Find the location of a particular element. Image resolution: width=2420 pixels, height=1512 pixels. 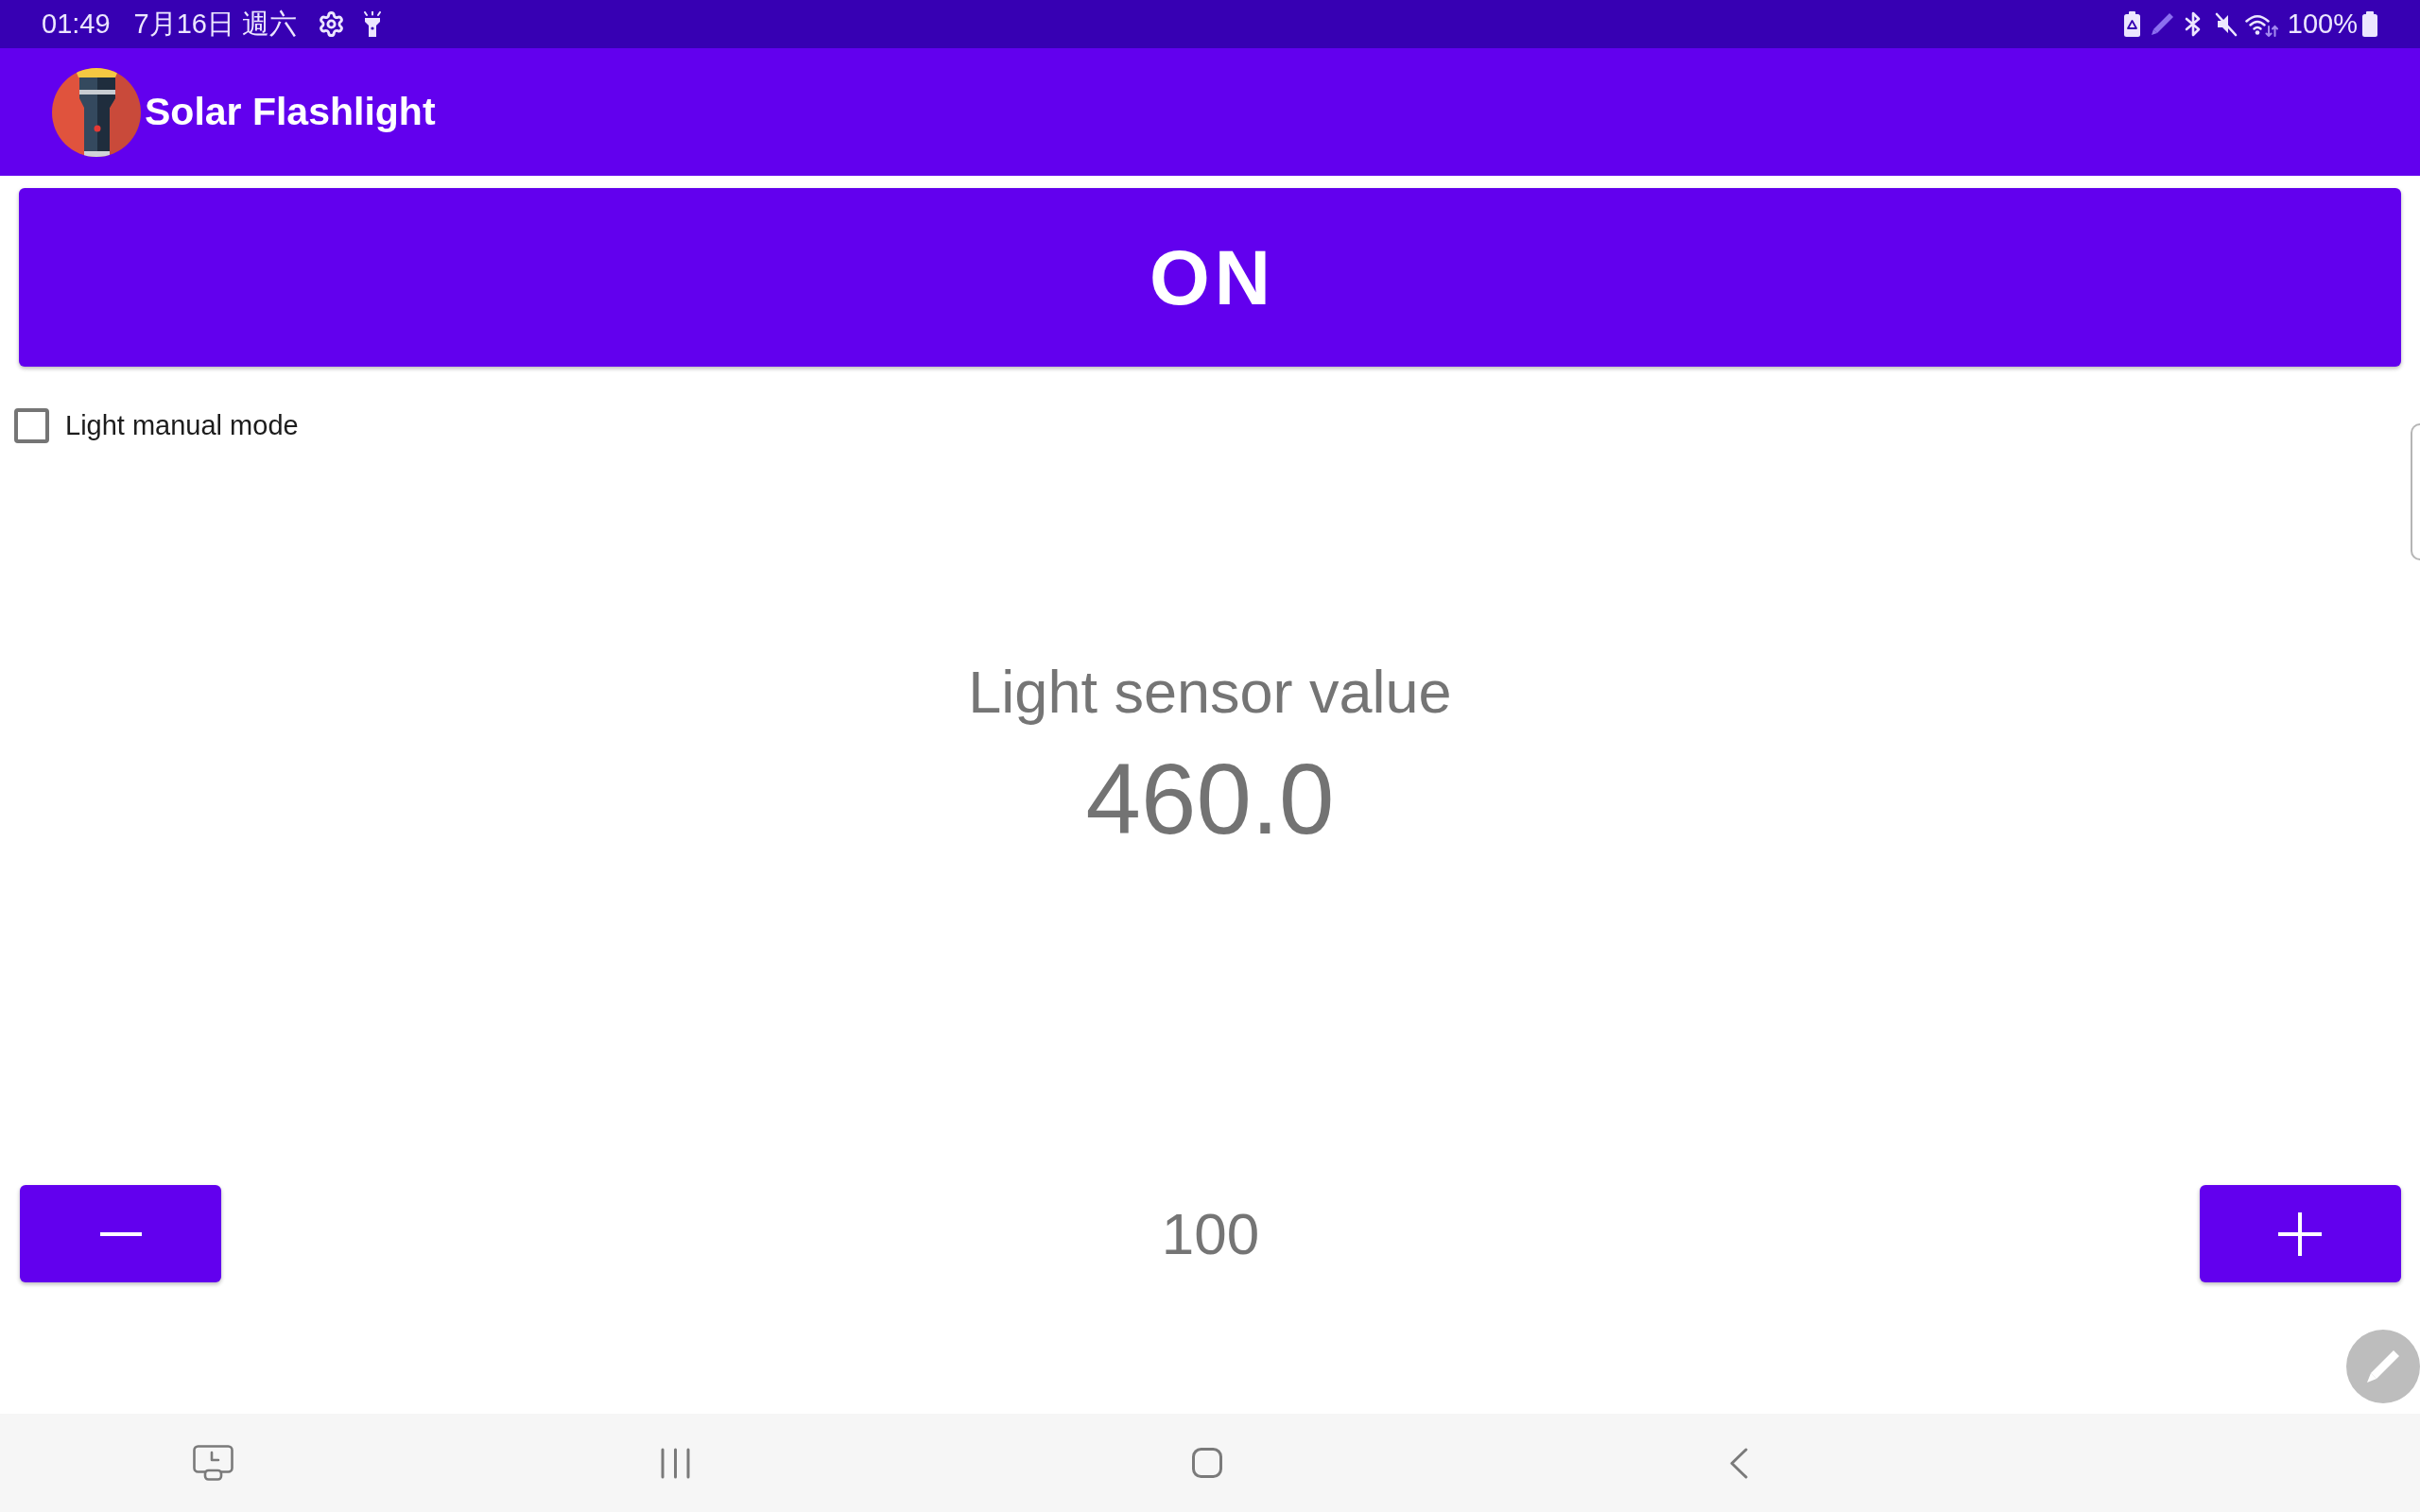

edge-panel-handle is located at coordinates (2415, 491).